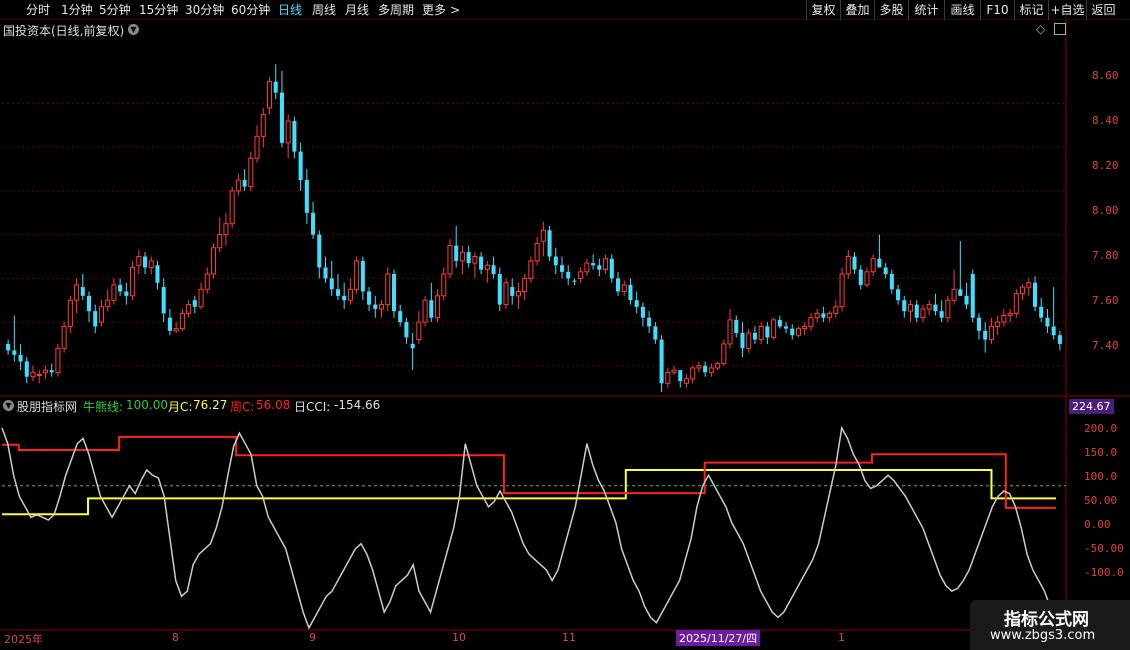  Describe the element at coordinates (891, 10) in the screenshot. I see `multi-stock-button: 多股` at that location.